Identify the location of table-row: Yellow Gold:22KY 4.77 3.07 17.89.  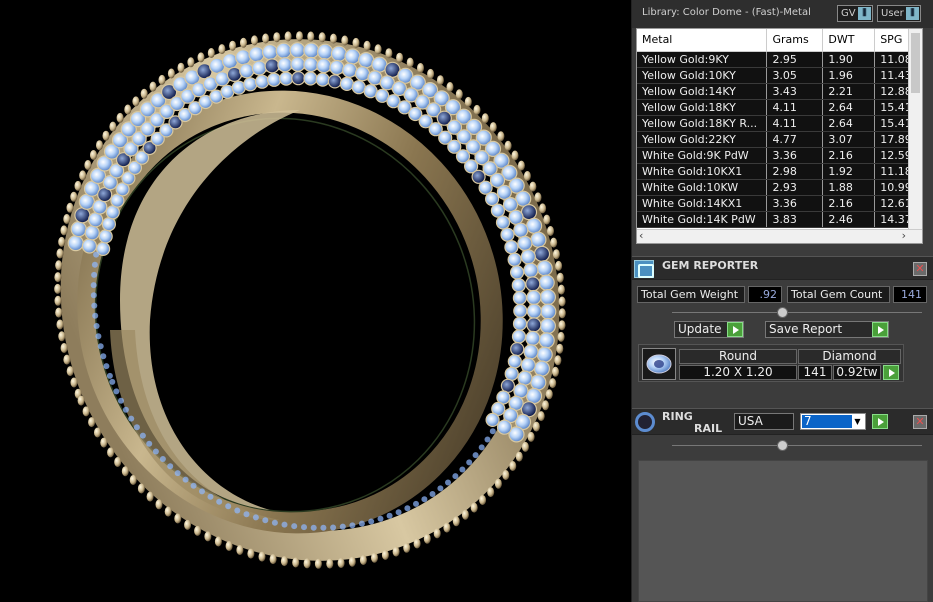
(779, 139).